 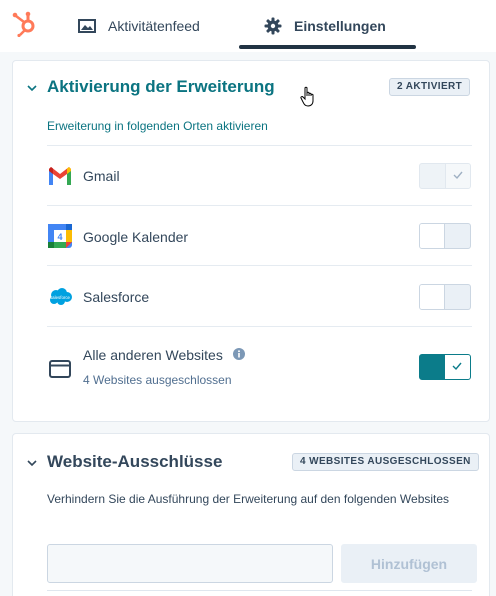 What do you see at coordinates (340, 26) in the screenshot?
I see `tab-label: Einstellungen` at bounding box center [340, 26].